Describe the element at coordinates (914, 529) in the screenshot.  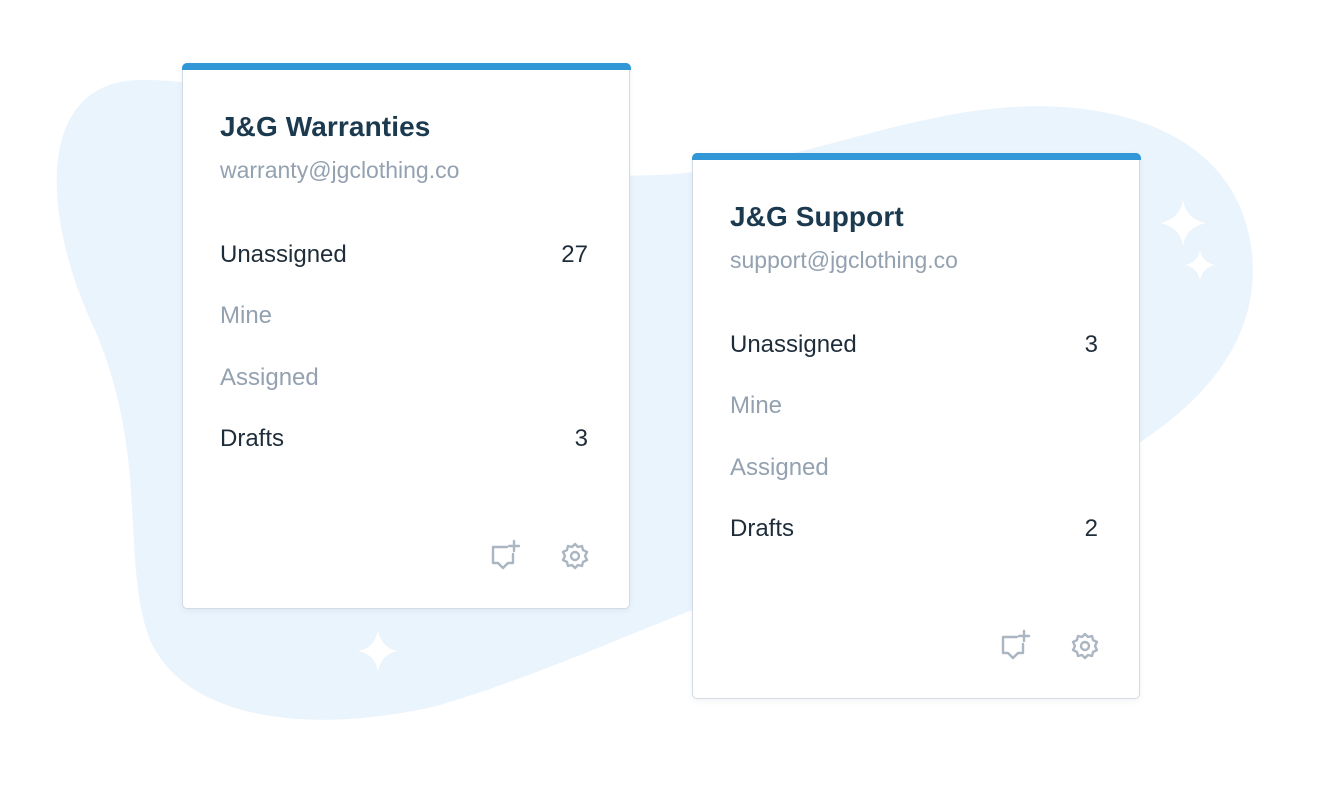
I see `folder-drafts: Drafts 2` at that location.